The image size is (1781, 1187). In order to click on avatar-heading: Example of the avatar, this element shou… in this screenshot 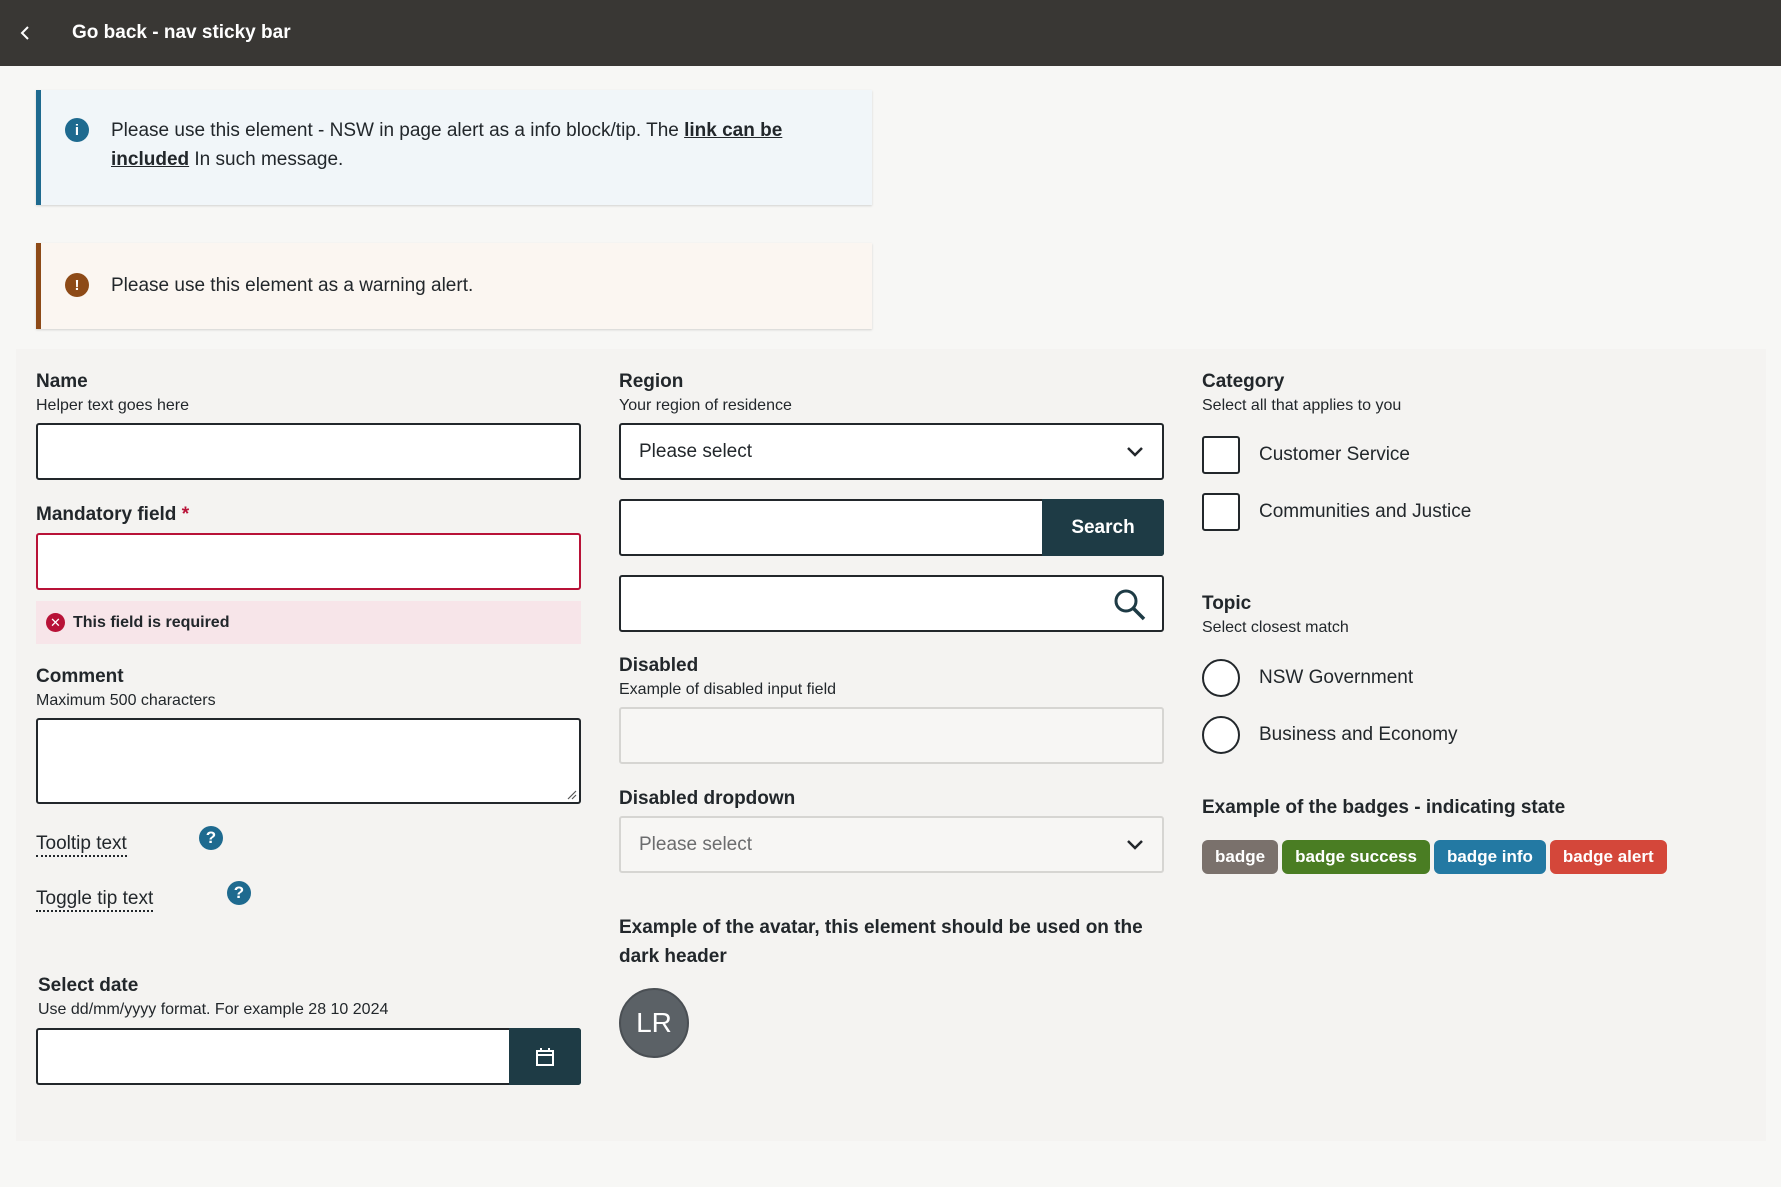, I will do `click(881, 942)`.